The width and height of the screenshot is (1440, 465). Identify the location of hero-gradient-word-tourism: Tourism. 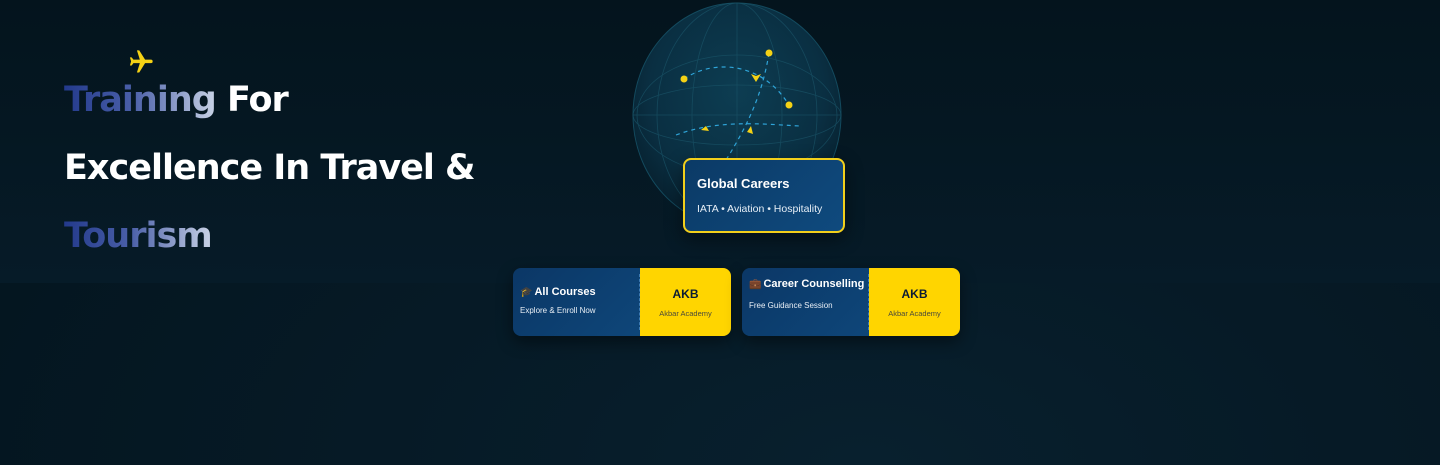
(138, 236).